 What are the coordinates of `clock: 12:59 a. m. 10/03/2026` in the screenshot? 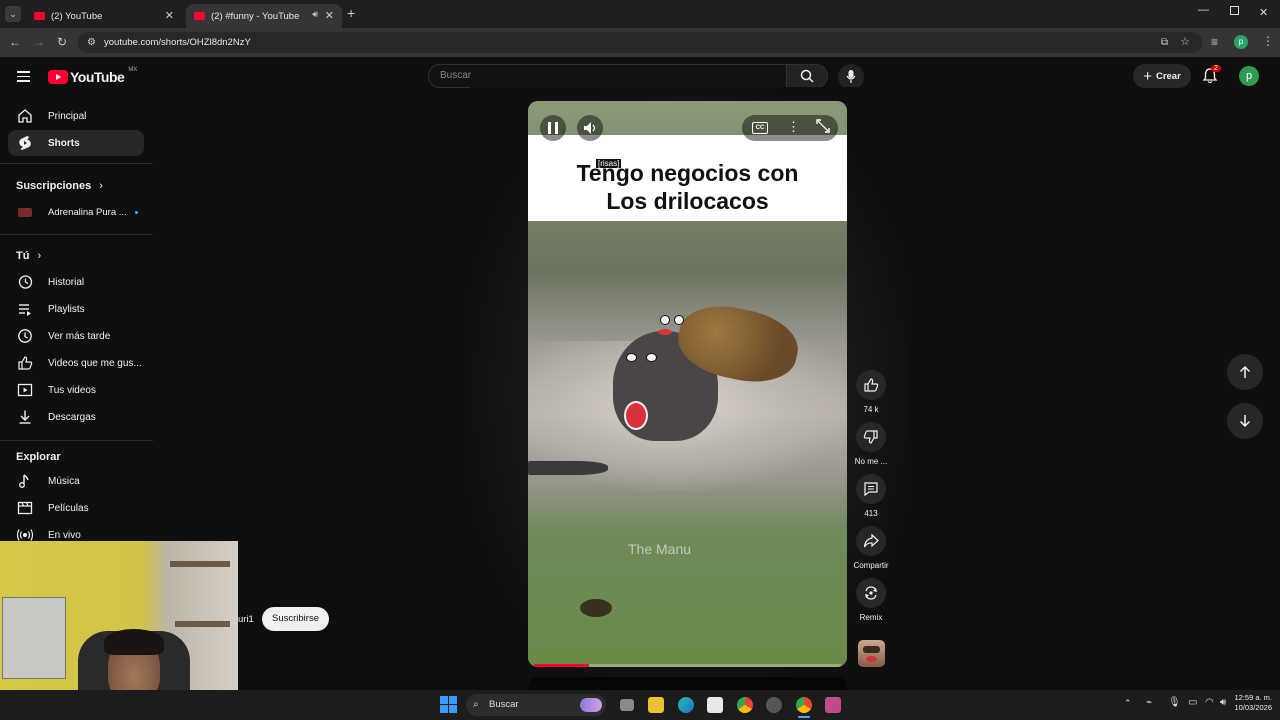 It's located at (1247, 703).